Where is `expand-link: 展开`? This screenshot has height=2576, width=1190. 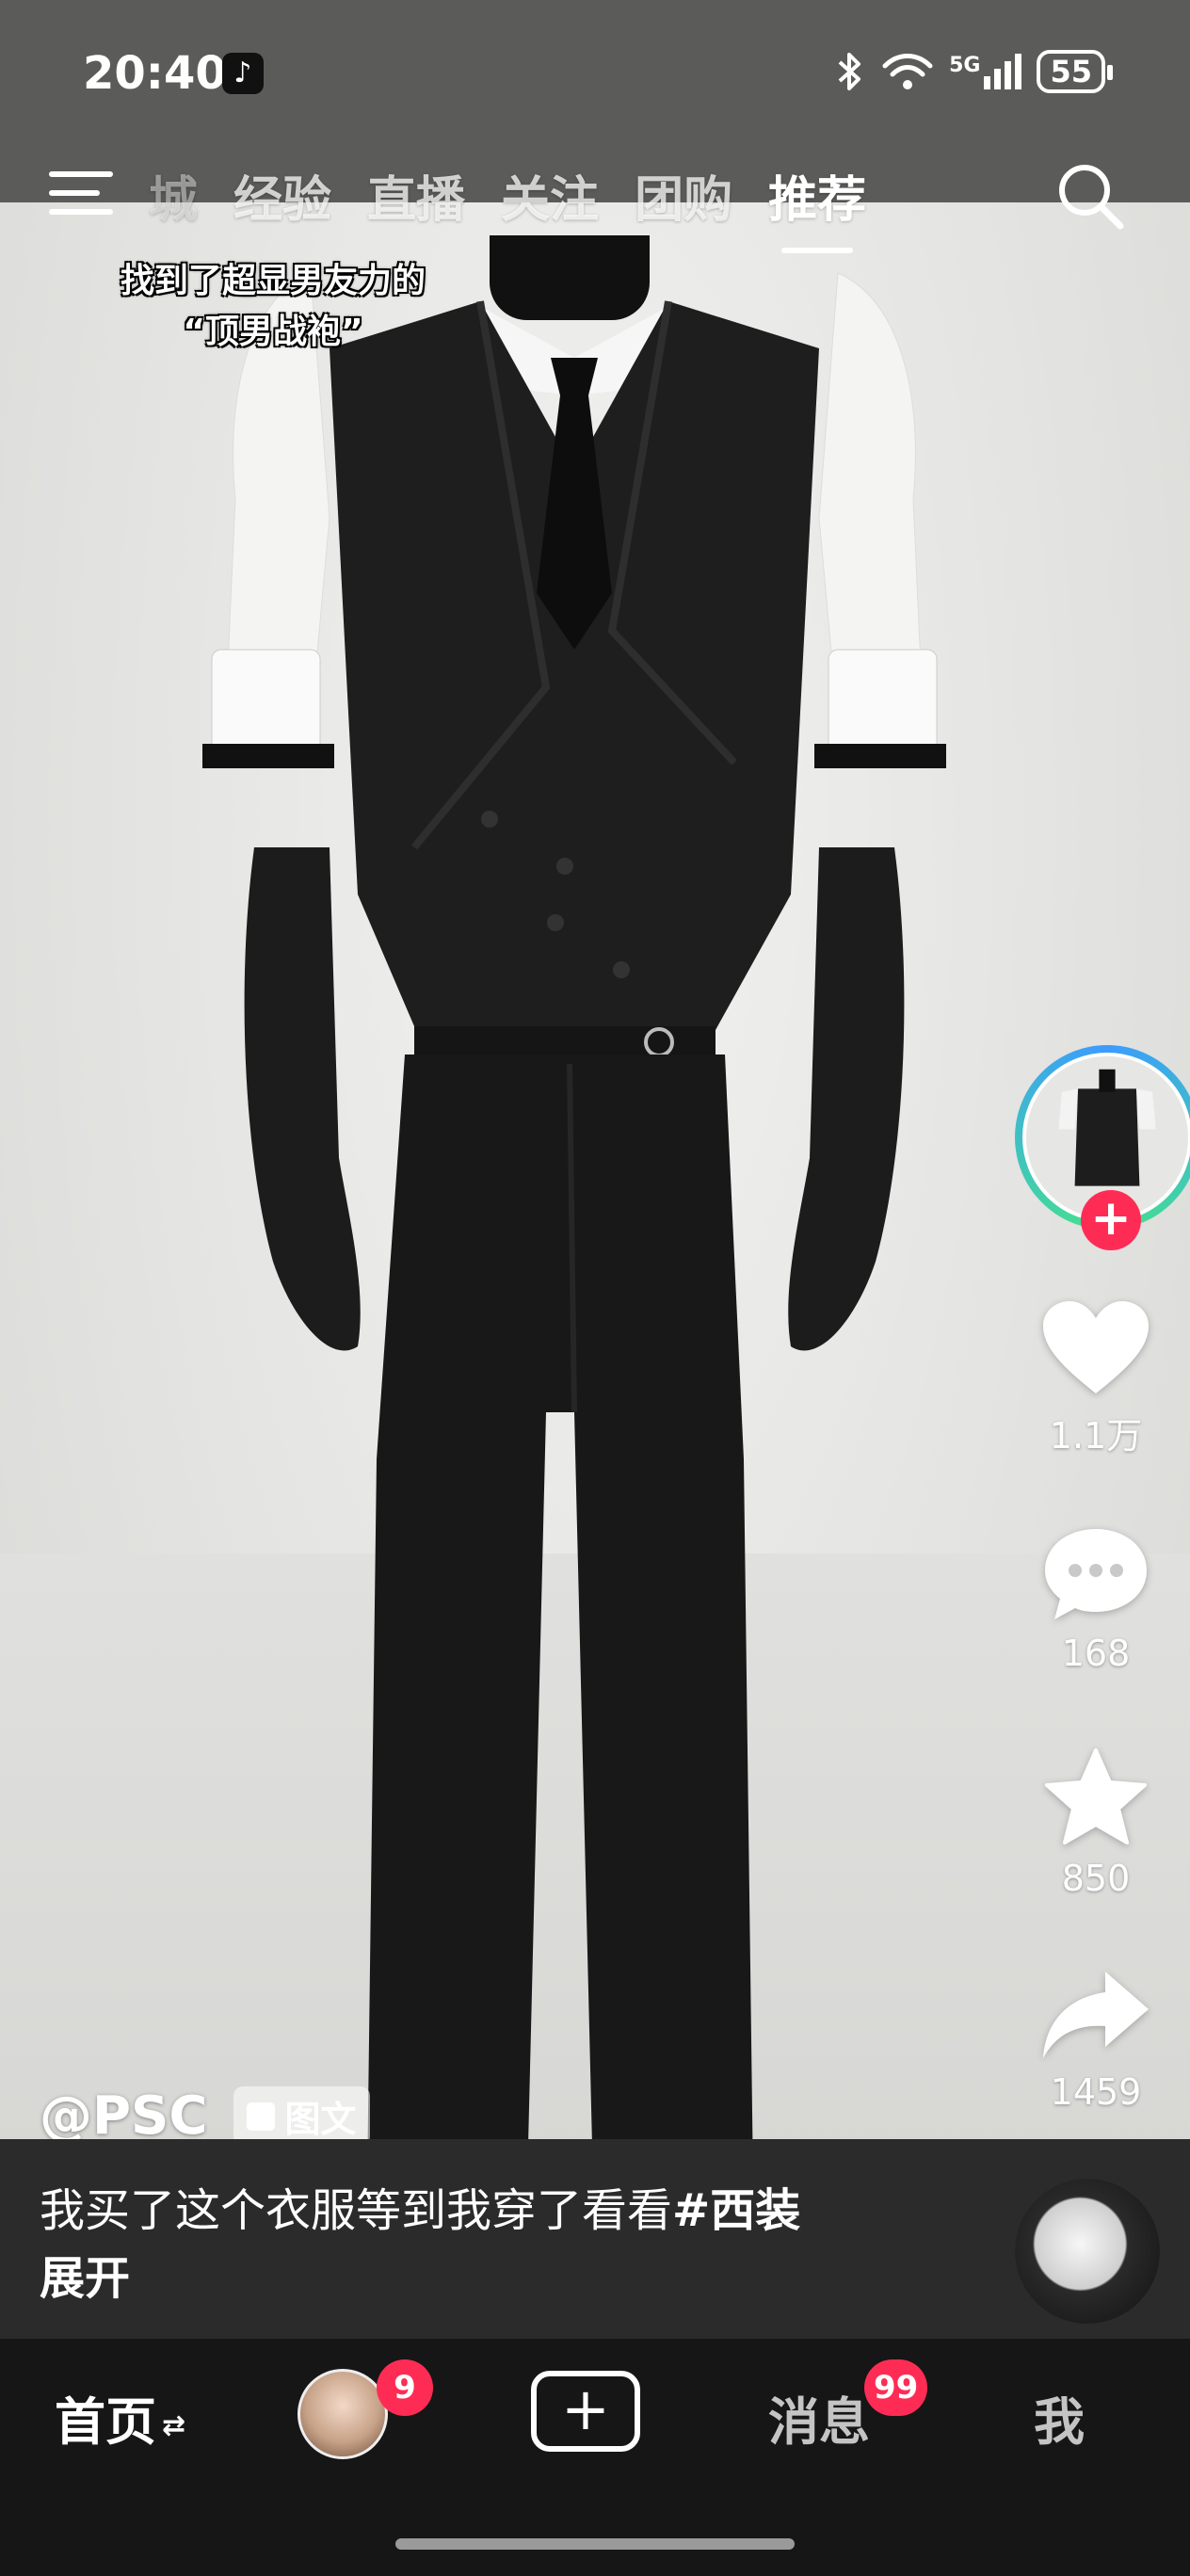
expand-link: 展开 is located at coordinates (506, 2278).